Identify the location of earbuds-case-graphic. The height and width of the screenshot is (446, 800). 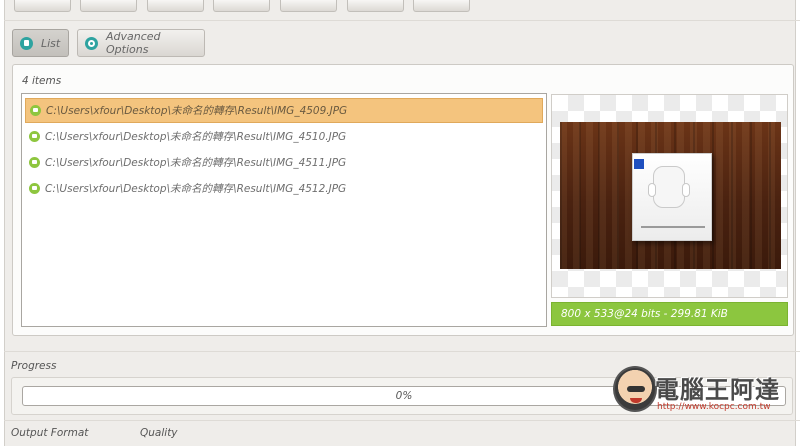
(669, 187).